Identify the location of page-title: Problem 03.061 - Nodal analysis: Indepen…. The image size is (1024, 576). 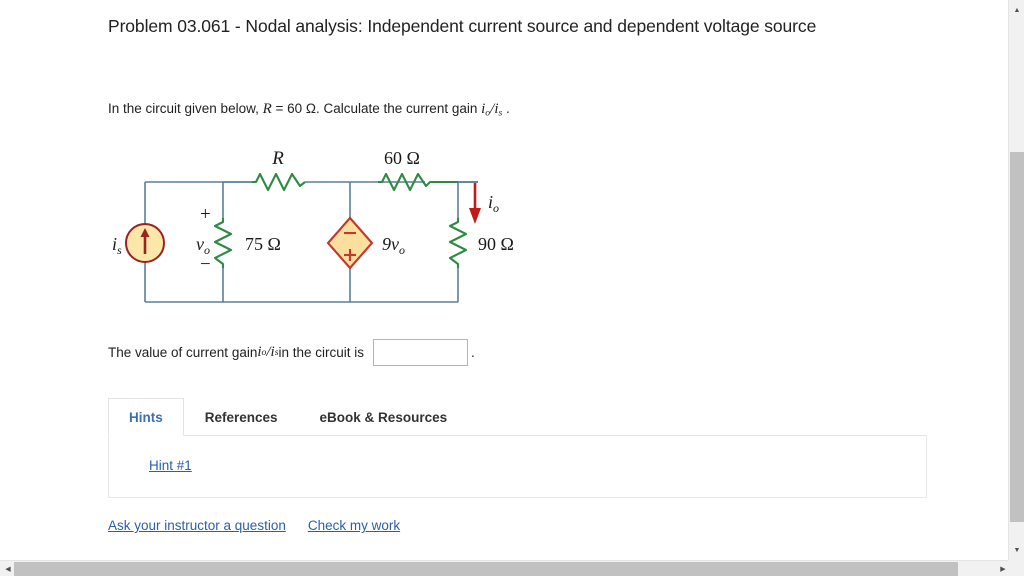
(462, 26).